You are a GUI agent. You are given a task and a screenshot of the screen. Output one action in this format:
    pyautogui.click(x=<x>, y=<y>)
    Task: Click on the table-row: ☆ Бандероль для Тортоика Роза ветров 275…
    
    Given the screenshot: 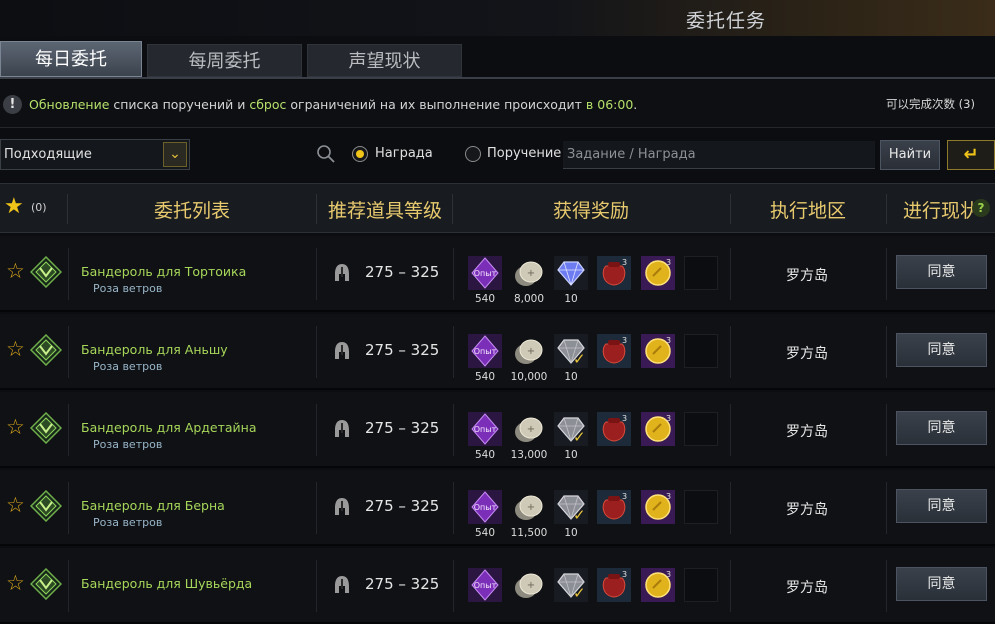 What is the action you would take?
    pyautogui.click(x=497, y=274)
    